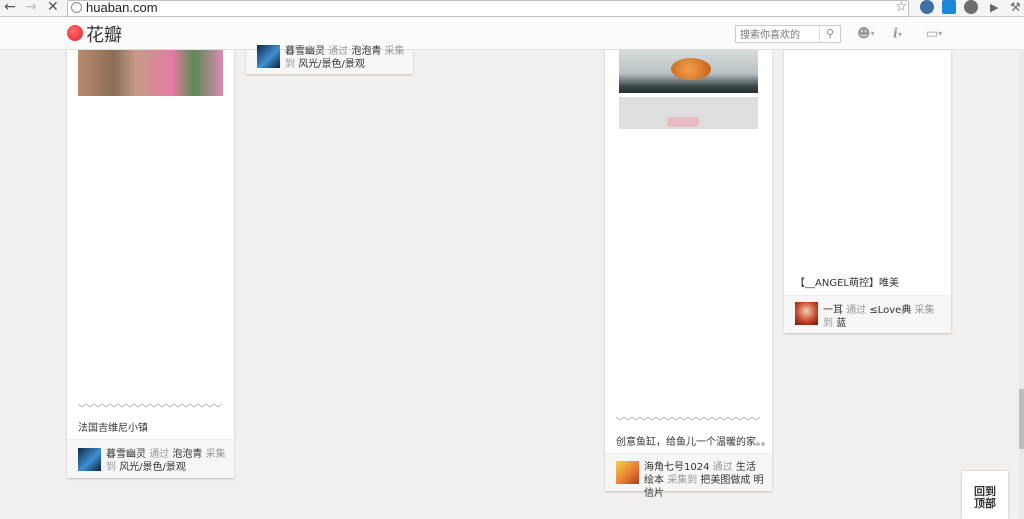 The image size is (1024, 519). What do you see at coordinates (676, 467) in the screenshot?
I see `user-link: 海角七号1024` at bounding box center [676, 467].